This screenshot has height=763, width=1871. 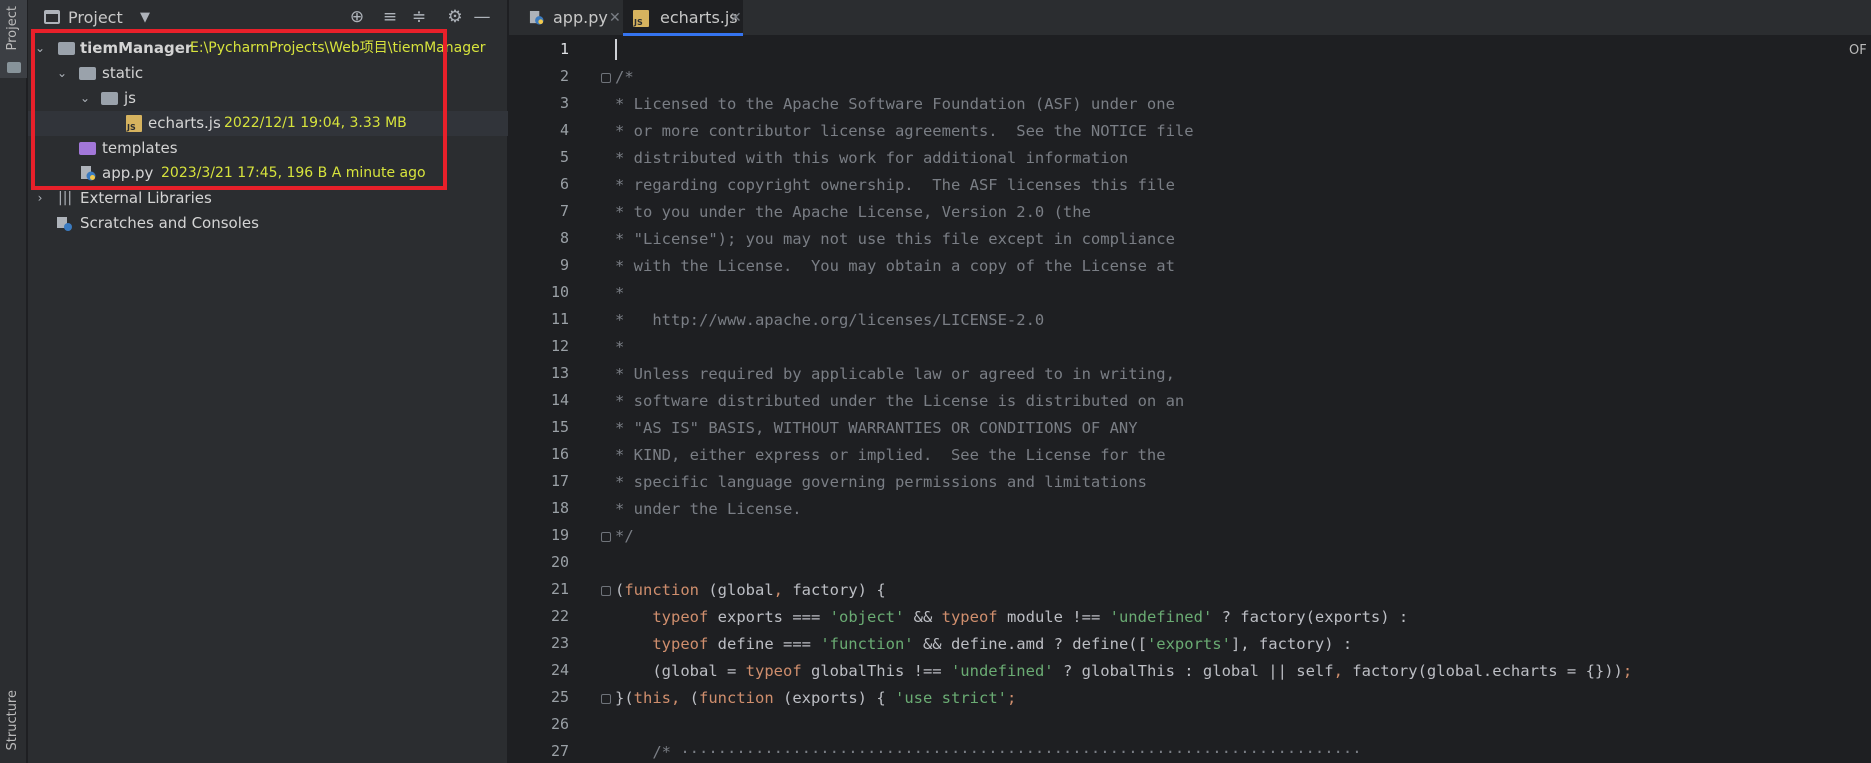 What do you see at coordinates (699, 17) in the screenshot?
I see `tab-label: echarts.js` at bounding box center [699, 17].